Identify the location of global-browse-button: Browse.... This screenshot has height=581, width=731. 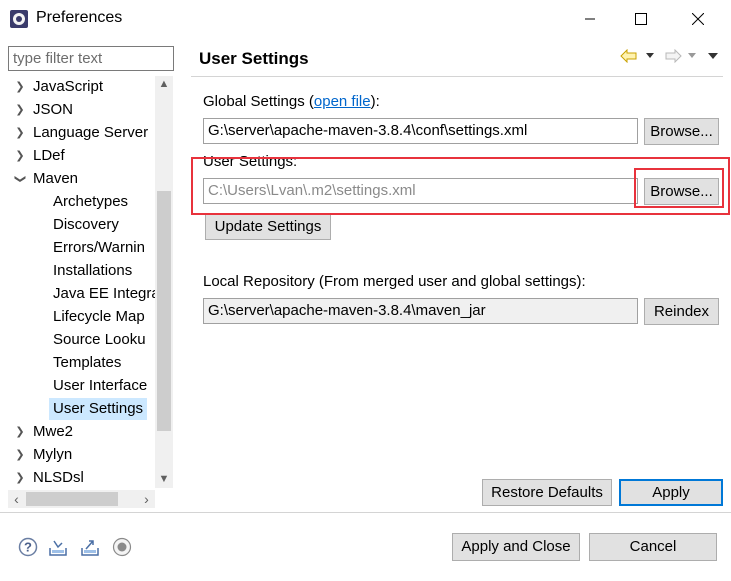
(681, 131).